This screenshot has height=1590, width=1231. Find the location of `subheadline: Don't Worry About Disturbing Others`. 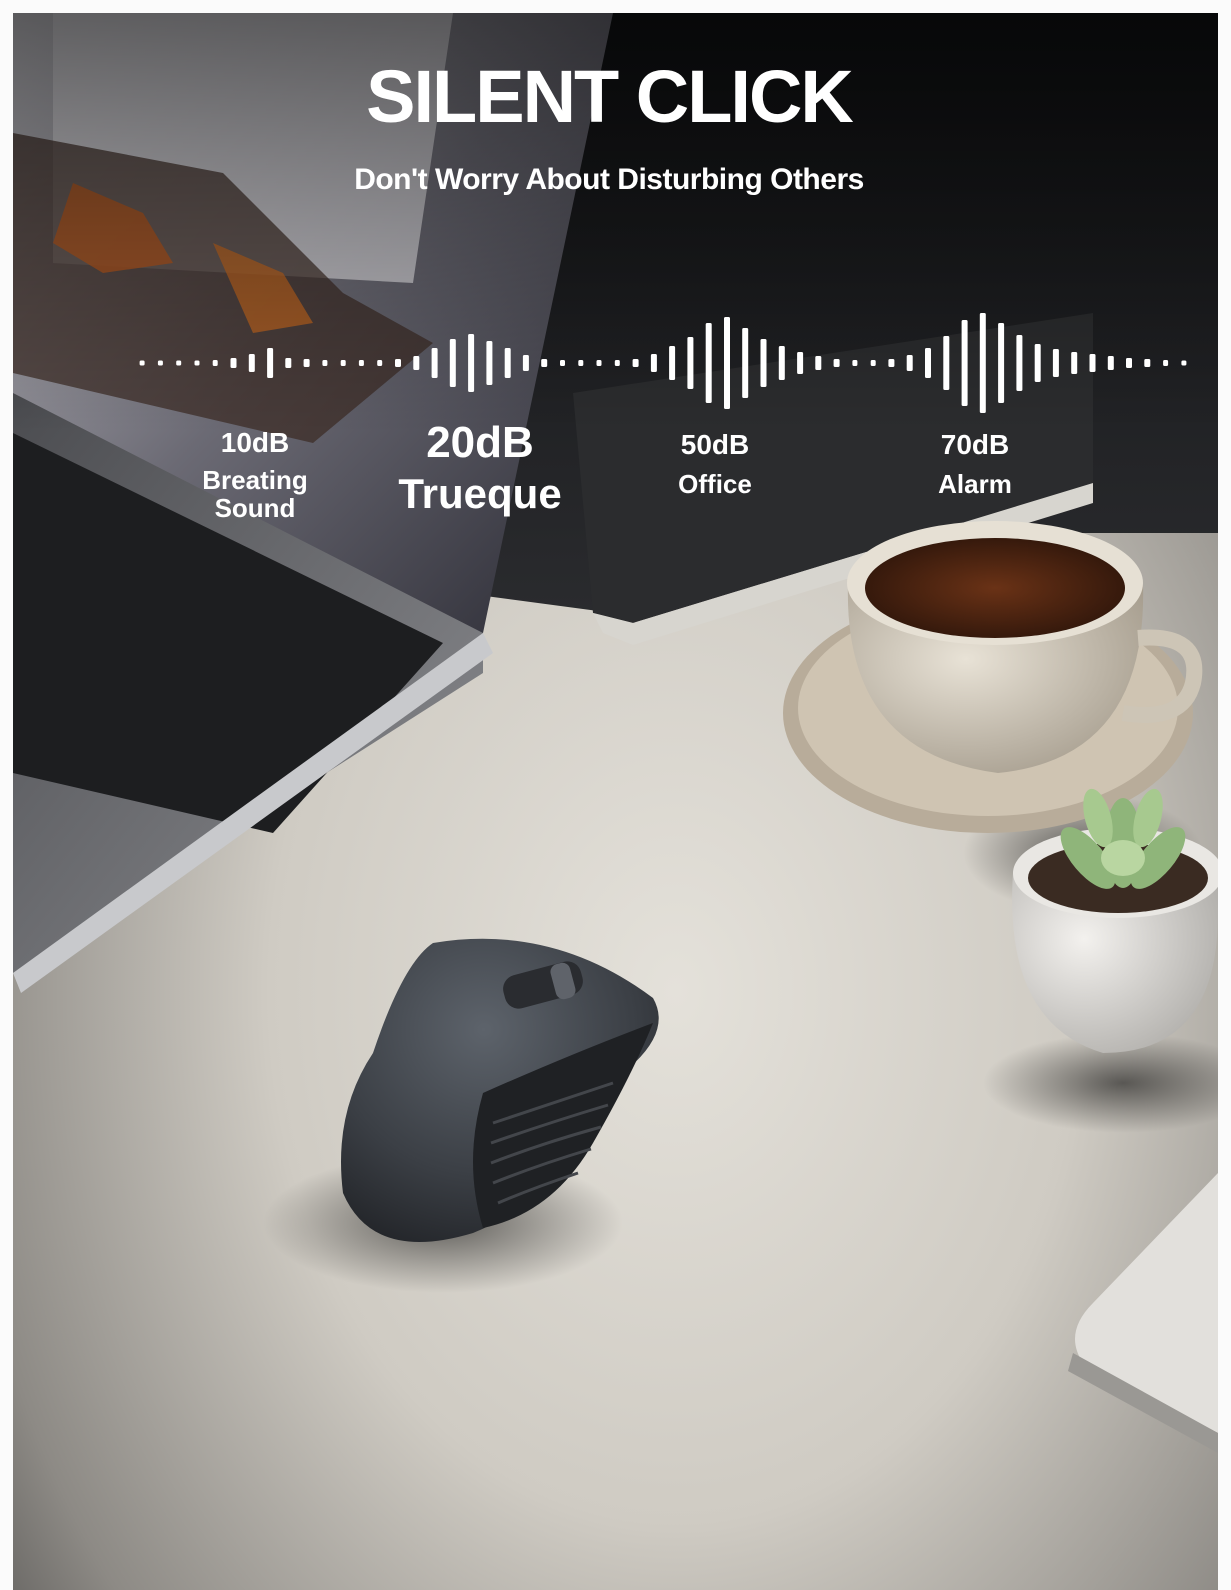

subheadline: Don't Worry About Disturbing Others is located at coordinates (609, 179).